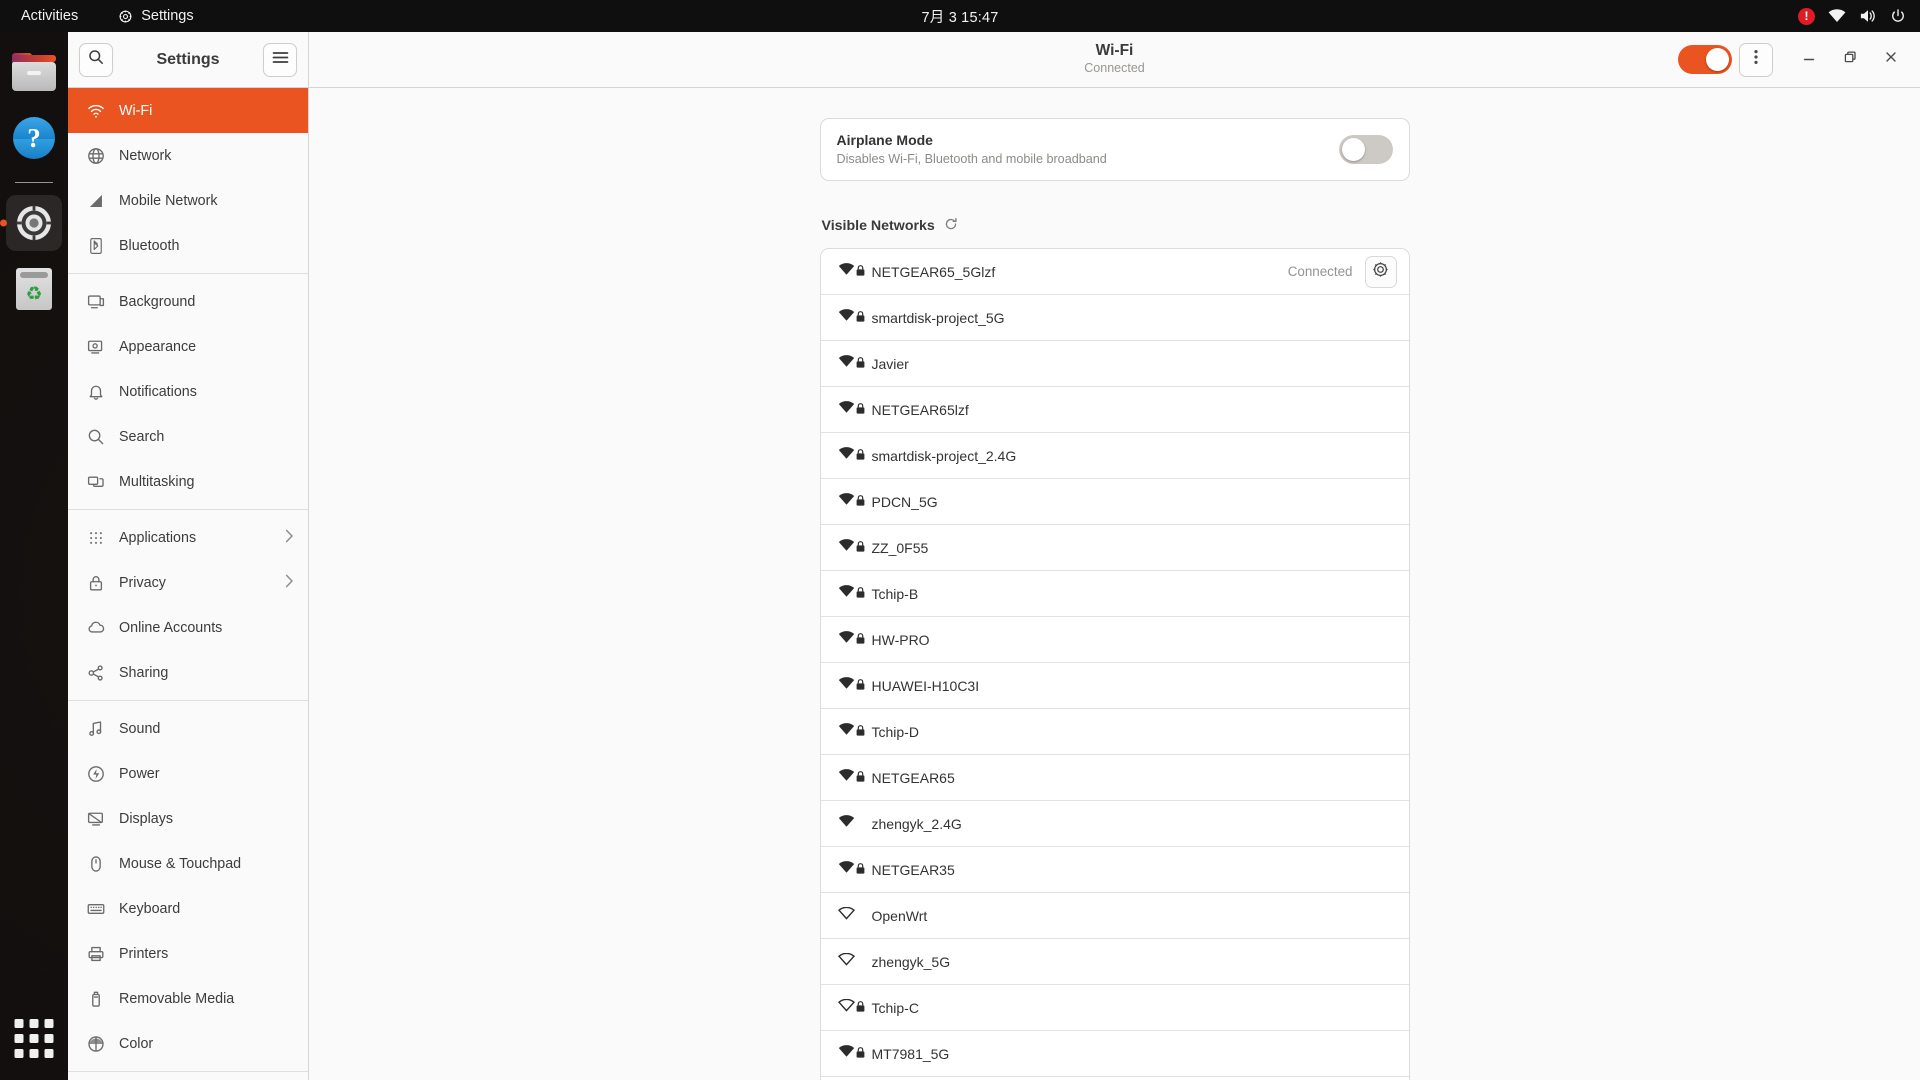 The width and height of the screenshot is (1920, 1080). I want to click on sidebar-item-notifications: Notifications, so click(188, 391).